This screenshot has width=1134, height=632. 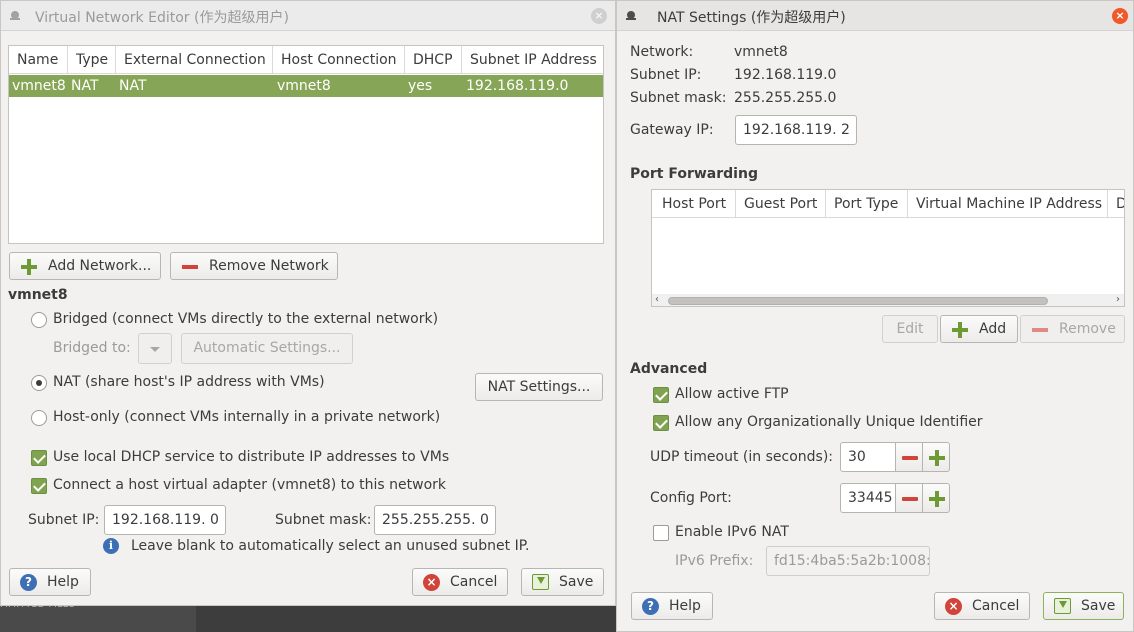 What do you see at coordinates (868, 457) in the screenshot?
I see `udp-timeout-field: 30` at bounding box center [868, 457].